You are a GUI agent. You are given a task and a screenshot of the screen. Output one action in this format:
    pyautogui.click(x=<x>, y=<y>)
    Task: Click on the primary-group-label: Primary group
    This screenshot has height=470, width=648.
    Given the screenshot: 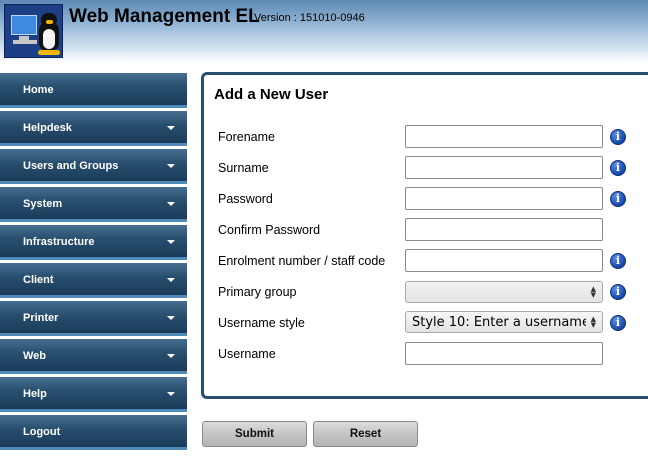 What is the action you would take?
    pyautogui.click(x=257, y=292)
    